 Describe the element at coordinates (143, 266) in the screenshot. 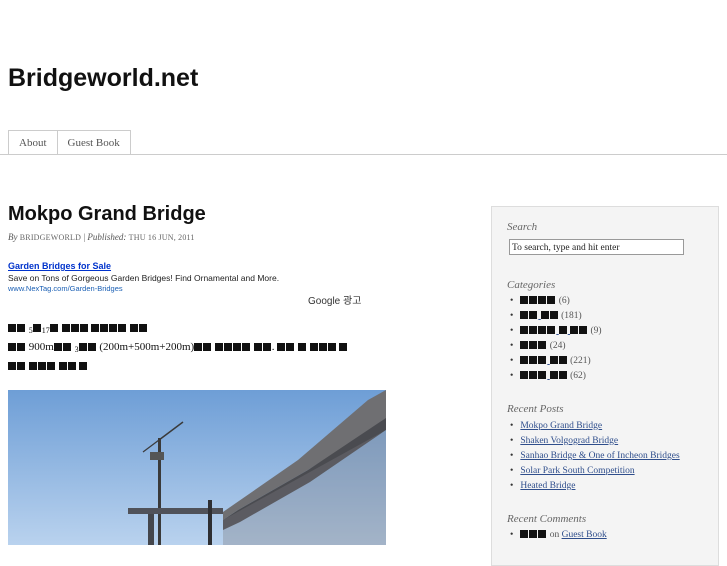

I see `ad-title-link: Garden Bridges for Sale` at that location.